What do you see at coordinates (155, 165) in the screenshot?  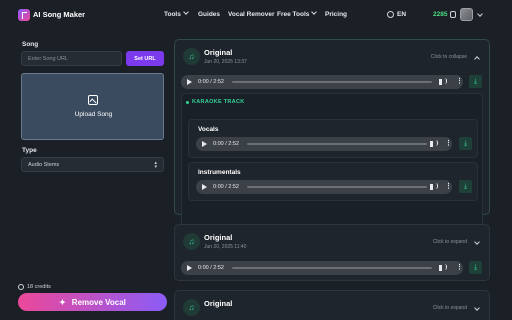 I see `chevron-up-down-icon: ▴ ▾` at bounding box center [155, 165].